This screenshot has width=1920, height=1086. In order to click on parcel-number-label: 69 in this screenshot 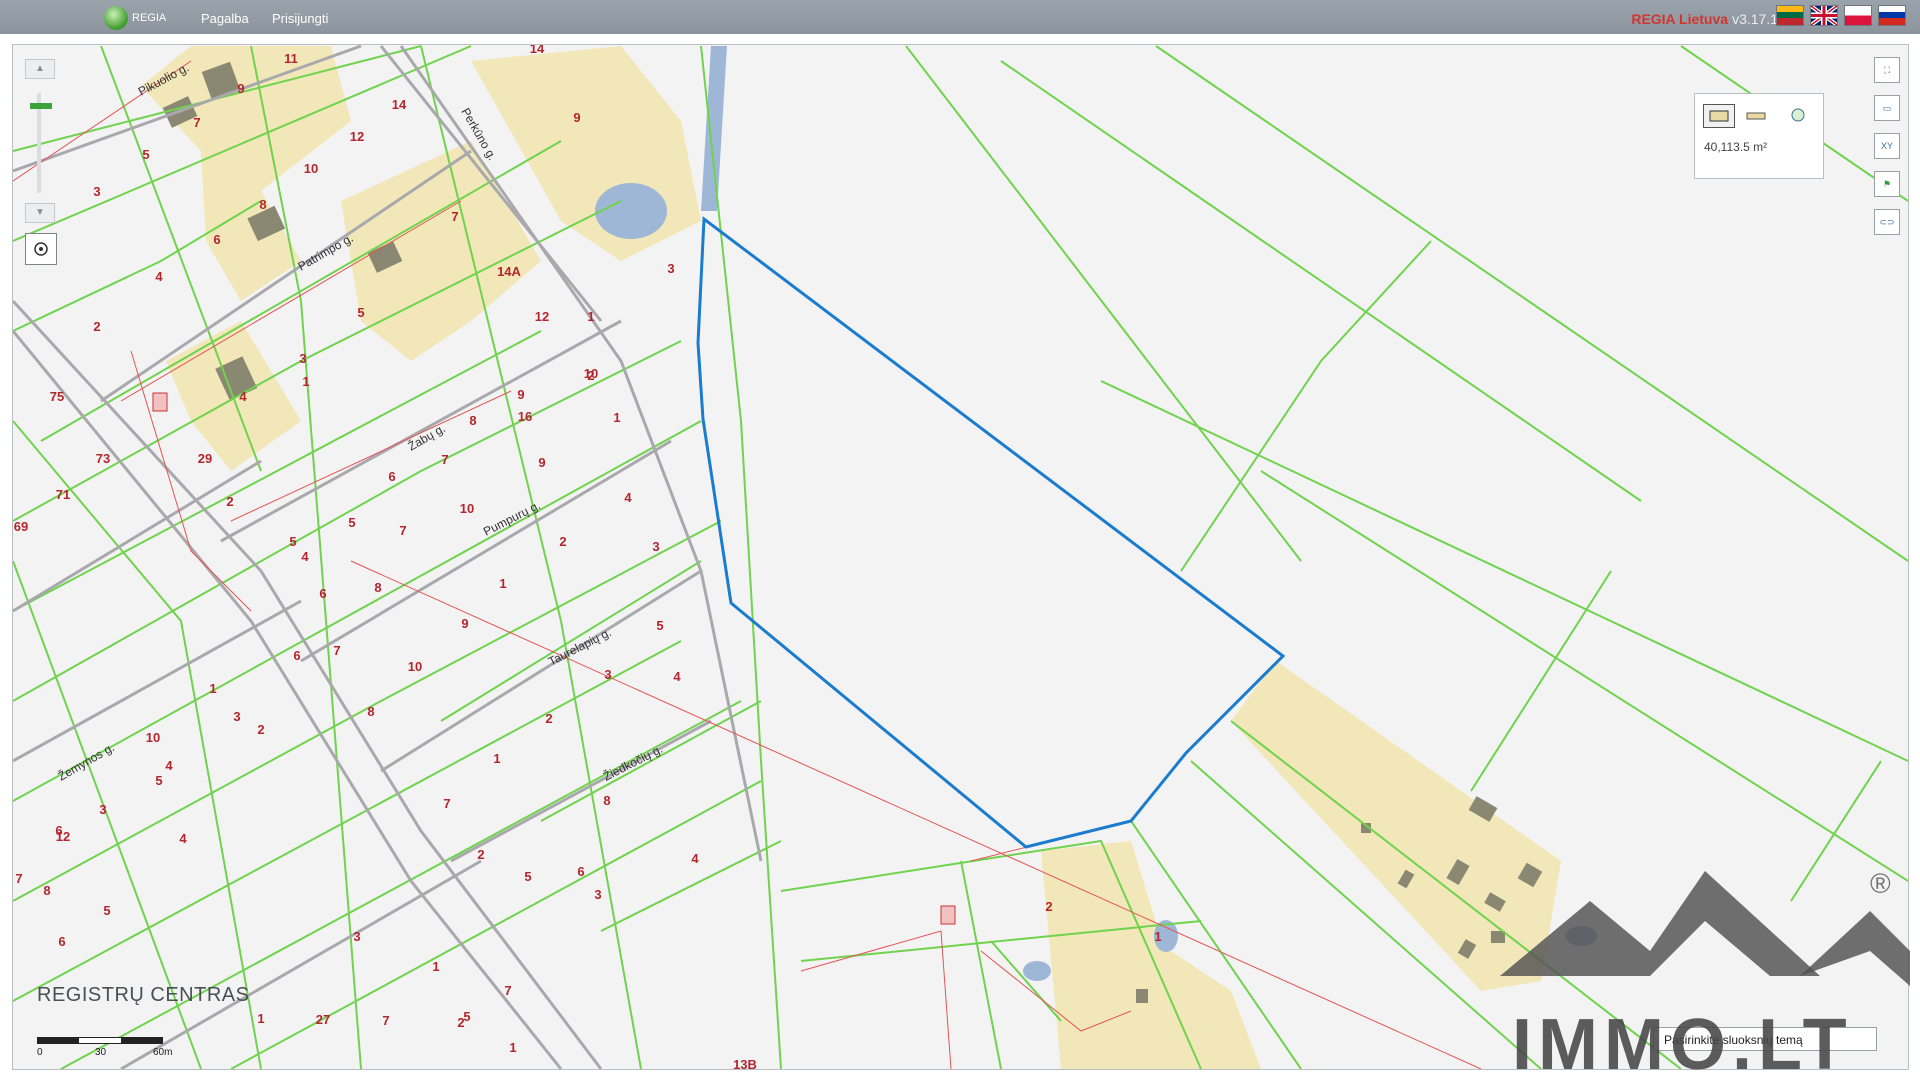, I will do `click(21, 526)`.